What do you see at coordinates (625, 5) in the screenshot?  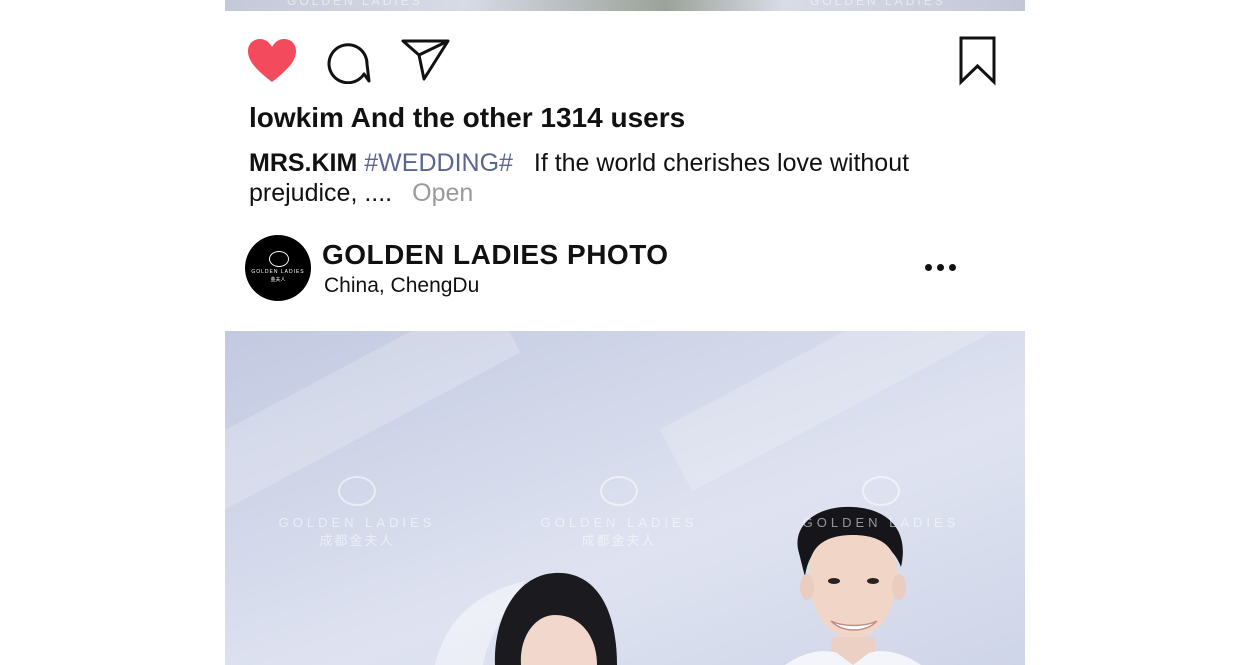 I see `previous-post-photo: GOLDEN LADIES GOLDEN LADIES` at bounding box center [625, 5].